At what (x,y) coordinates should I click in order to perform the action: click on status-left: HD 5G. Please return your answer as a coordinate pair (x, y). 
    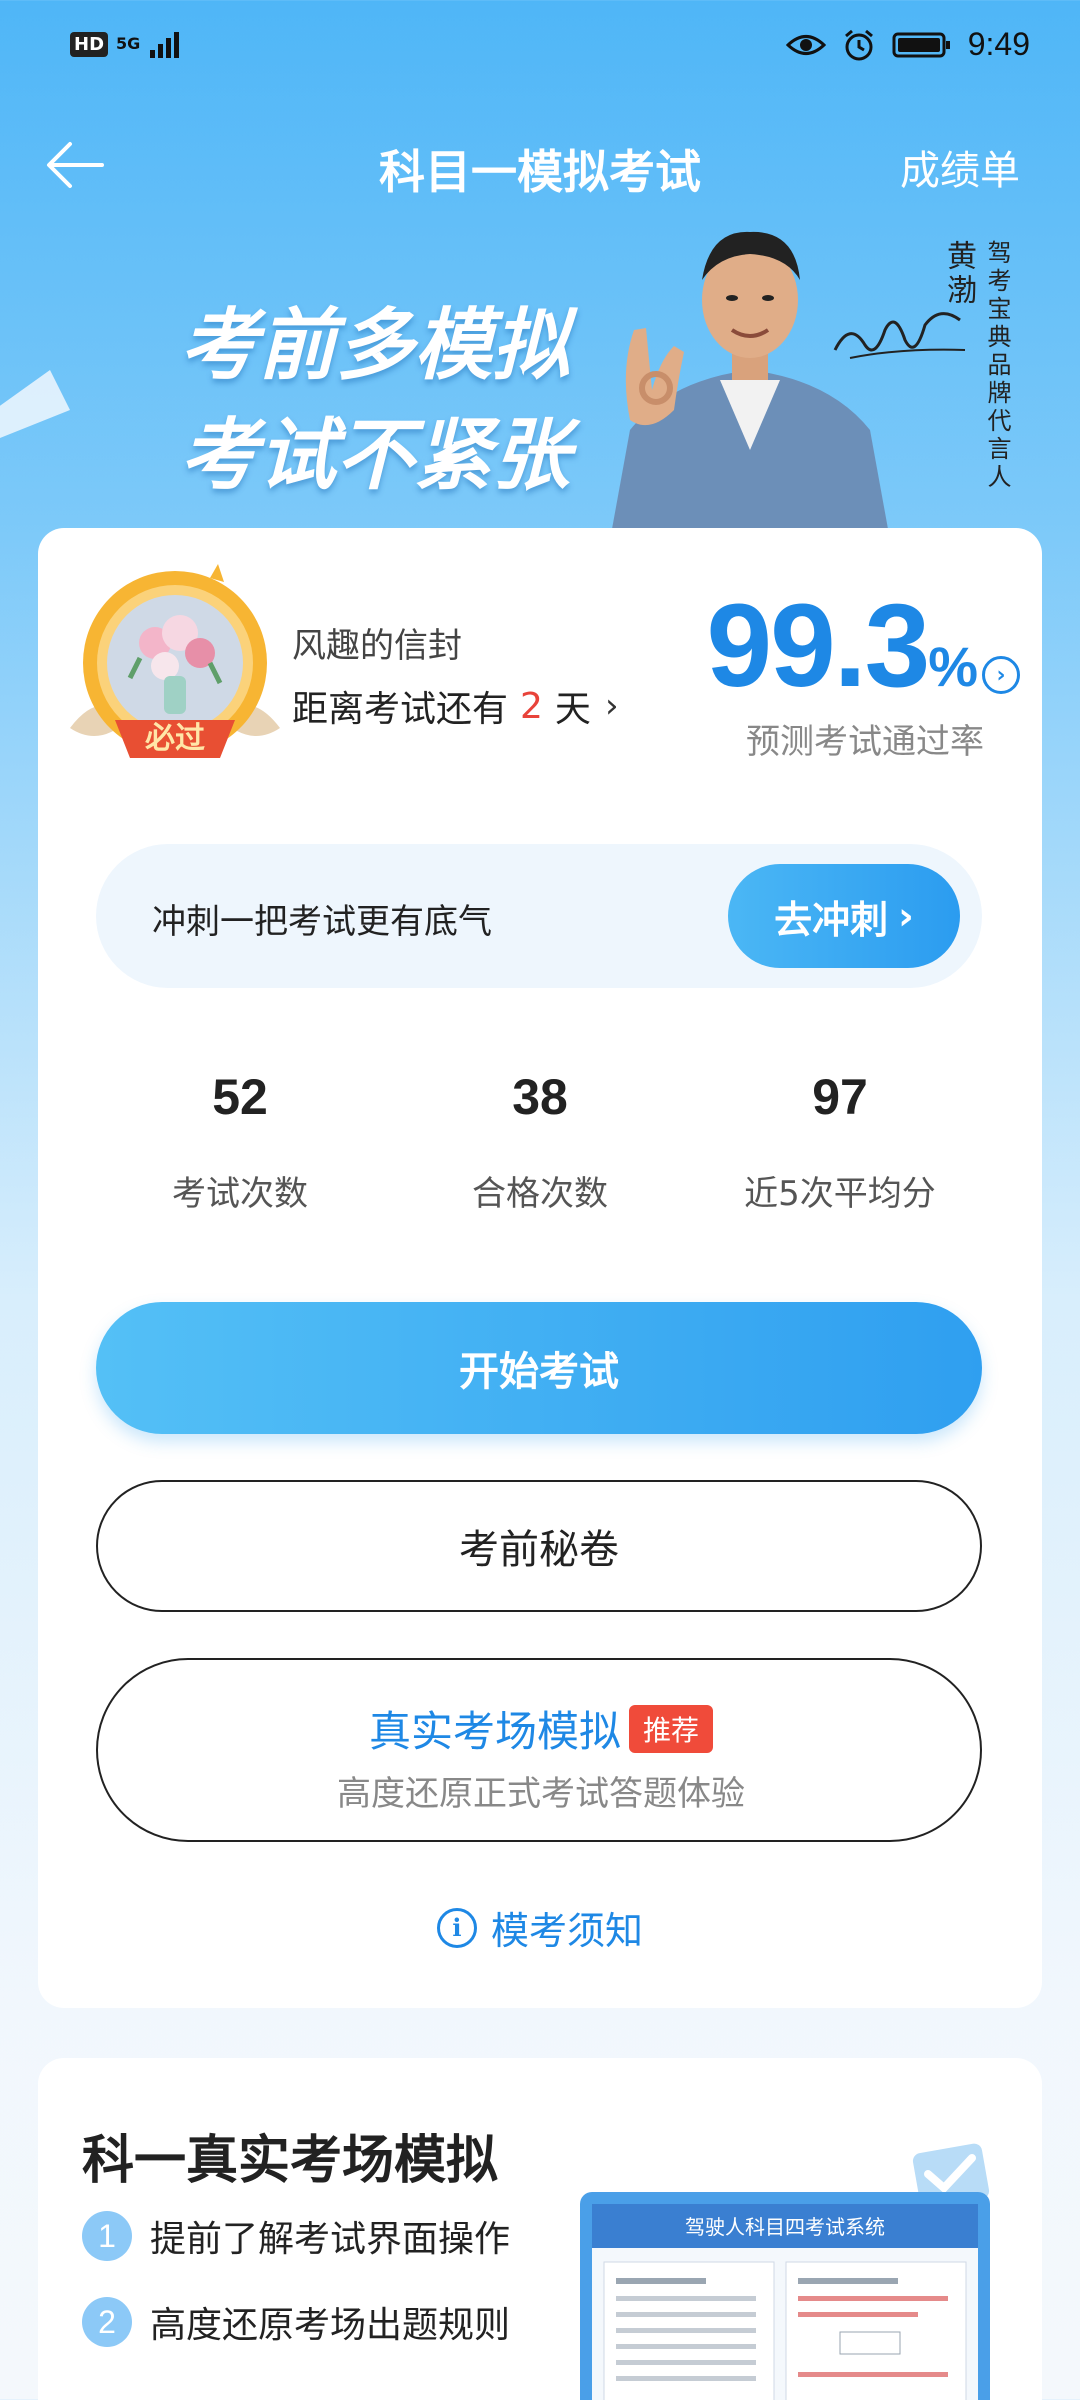
    Looking at the image, I should click on (127, 44).